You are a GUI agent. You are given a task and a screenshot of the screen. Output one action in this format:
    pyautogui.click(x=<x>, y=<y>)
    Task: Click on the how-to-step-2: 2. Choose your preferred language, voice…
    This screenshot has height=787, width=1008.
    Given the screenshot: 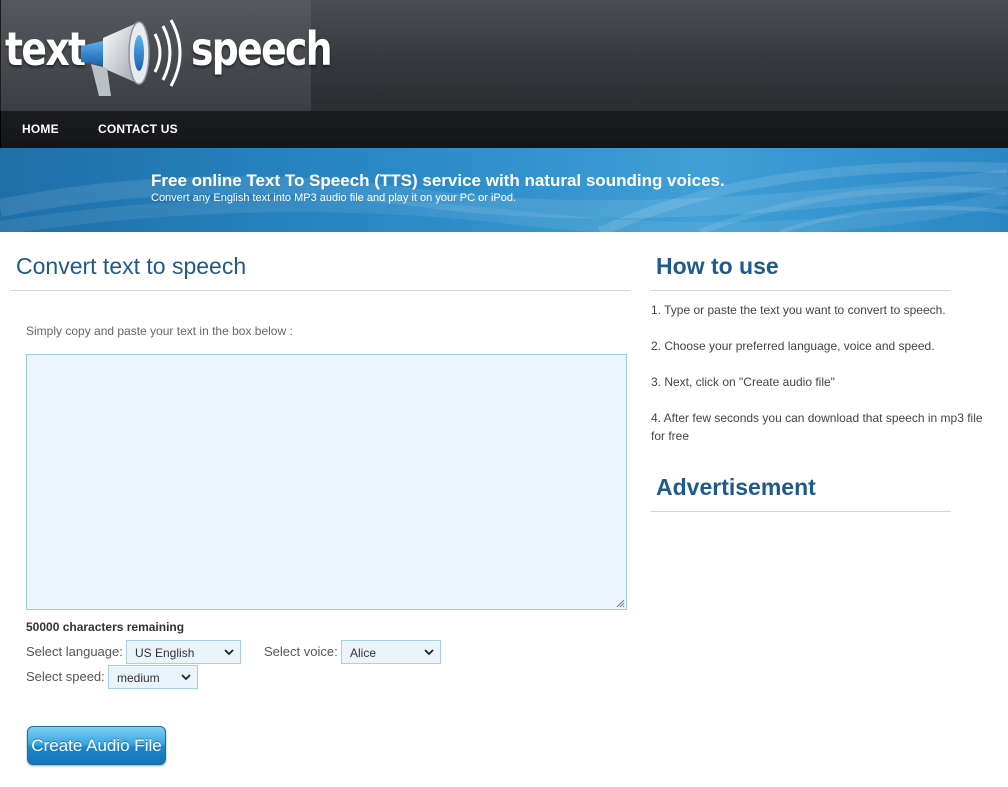 What is the action you would take?
    pyautogui.click(x=793, y=346)
    